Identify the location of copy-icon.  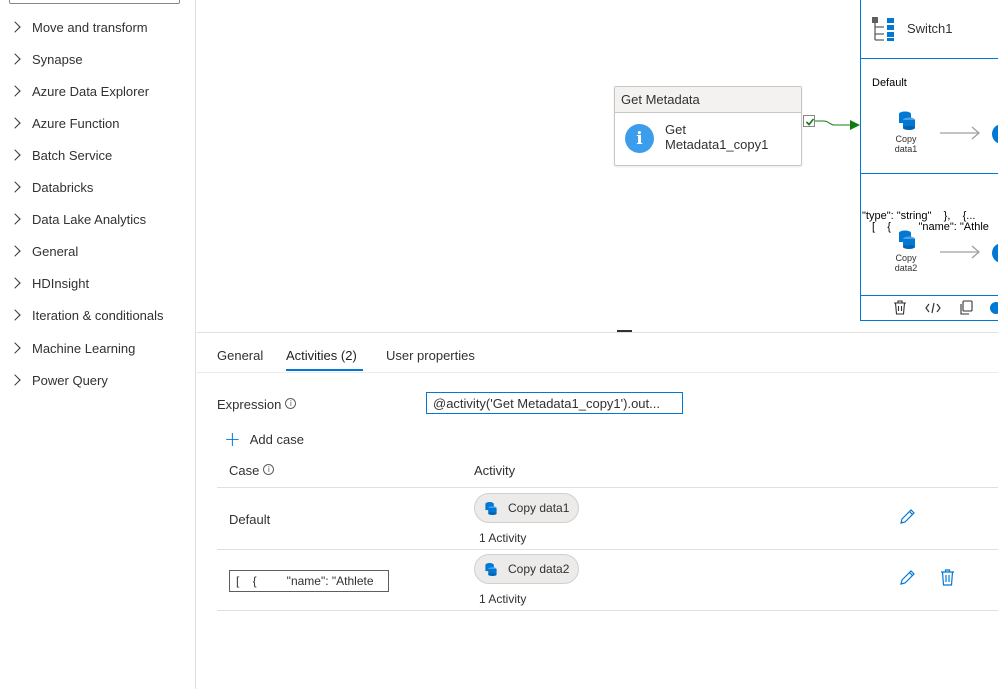
(966, 307).